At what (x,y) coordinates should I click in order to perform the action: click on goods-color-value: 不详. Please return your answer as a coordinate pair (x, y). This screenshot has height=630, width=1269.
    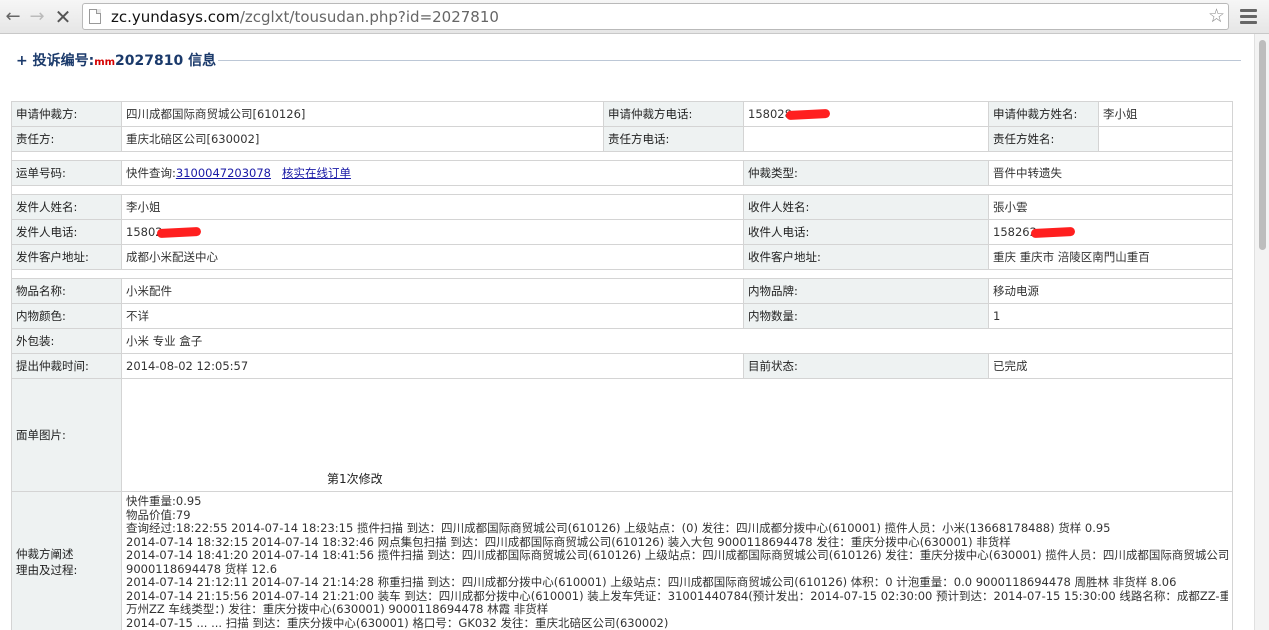
    Looking at the image, I should click on (432, 316).